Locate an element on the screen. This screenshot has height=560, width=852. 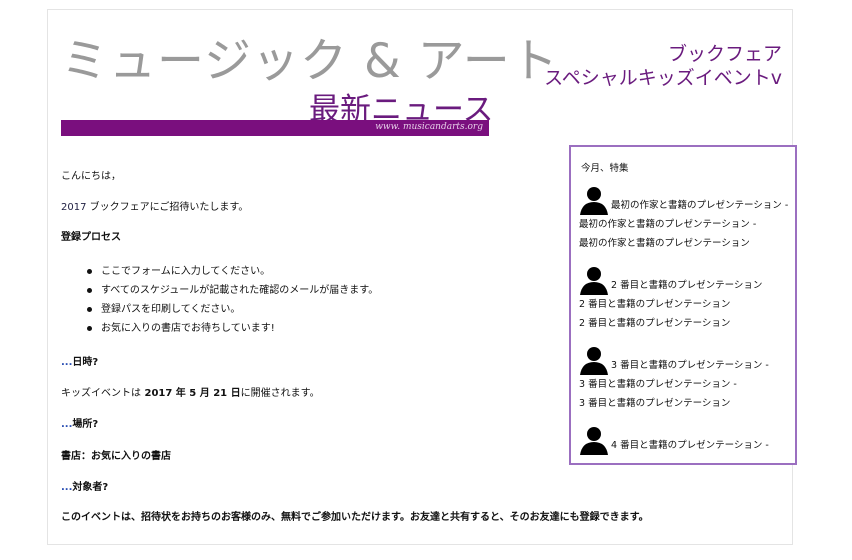
featured-event-row: 2 番目と書籍のプレゼンテーション is located at coordinates (670, 280).